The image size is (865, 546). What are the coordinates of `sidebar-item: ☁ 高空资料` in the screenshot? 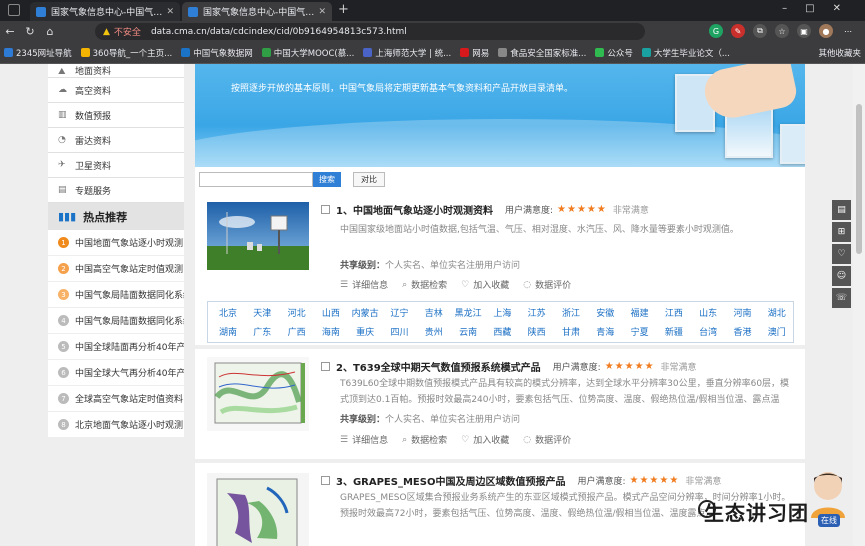 It's located at (116, 90).